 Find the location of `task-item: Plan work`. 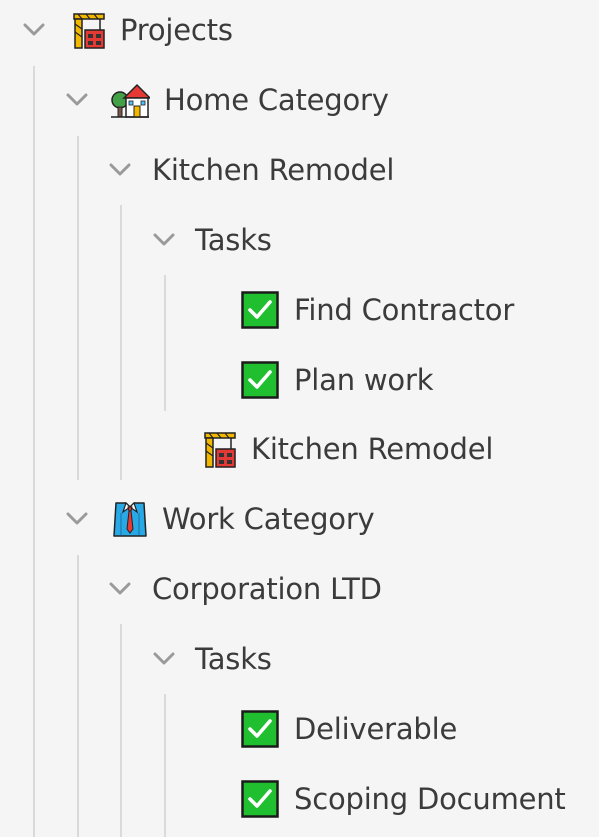

task-item: Plan work is located at coordinates (299, 380).